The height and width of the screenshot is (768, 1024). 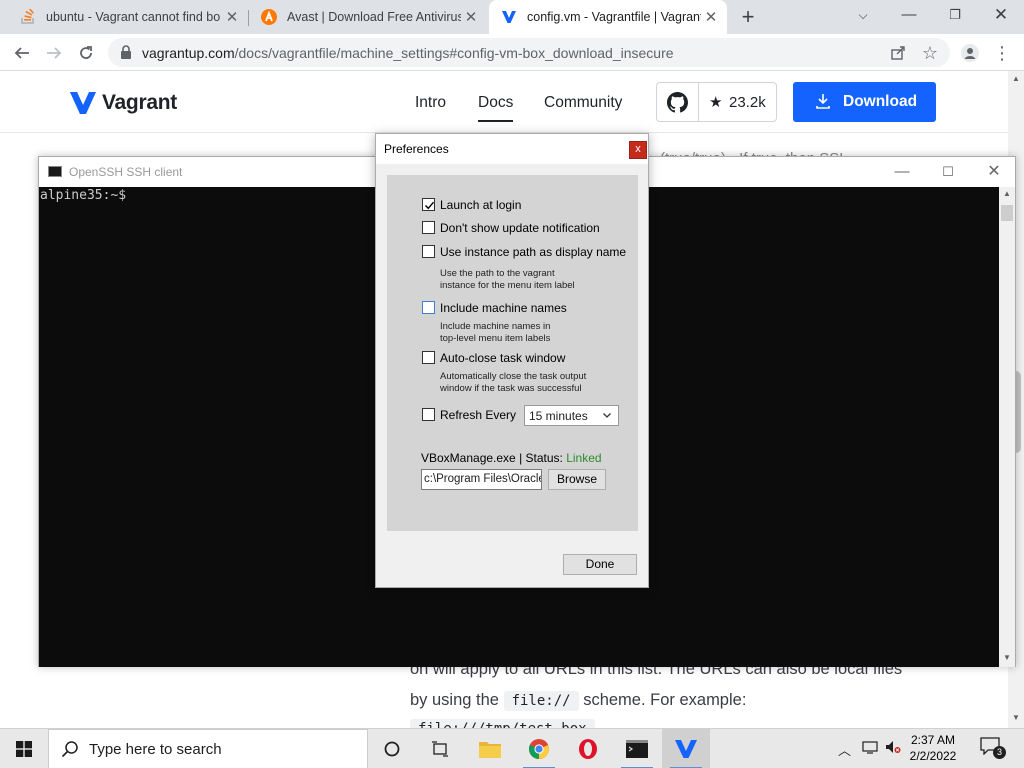 What do you see at coordinates (428, 251) in the screenshot?
I see `use-instance-path-checkbox` at bounding box center [428, 251].